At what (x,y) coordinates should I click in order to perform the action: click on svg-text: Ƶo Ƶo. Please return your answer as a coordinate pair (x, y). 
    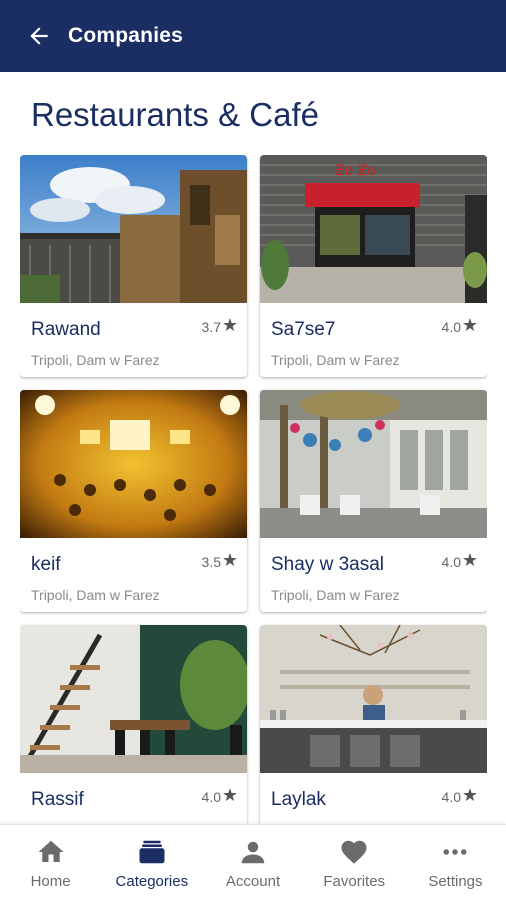
    Looking at the image, I should click on (355, 171).